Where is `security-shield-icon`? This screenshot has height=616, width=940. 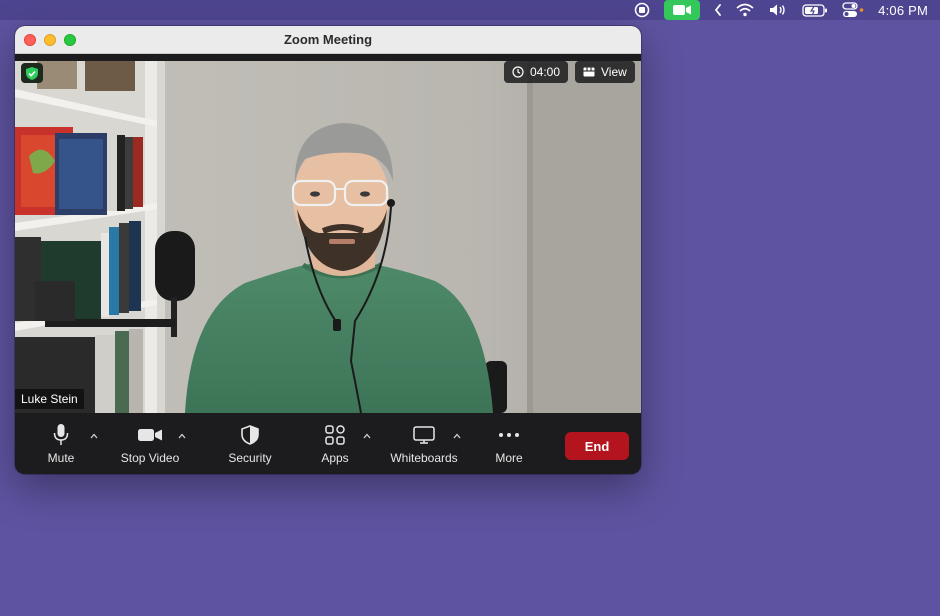
security-shield-icon is located at coordinates (250, 435).